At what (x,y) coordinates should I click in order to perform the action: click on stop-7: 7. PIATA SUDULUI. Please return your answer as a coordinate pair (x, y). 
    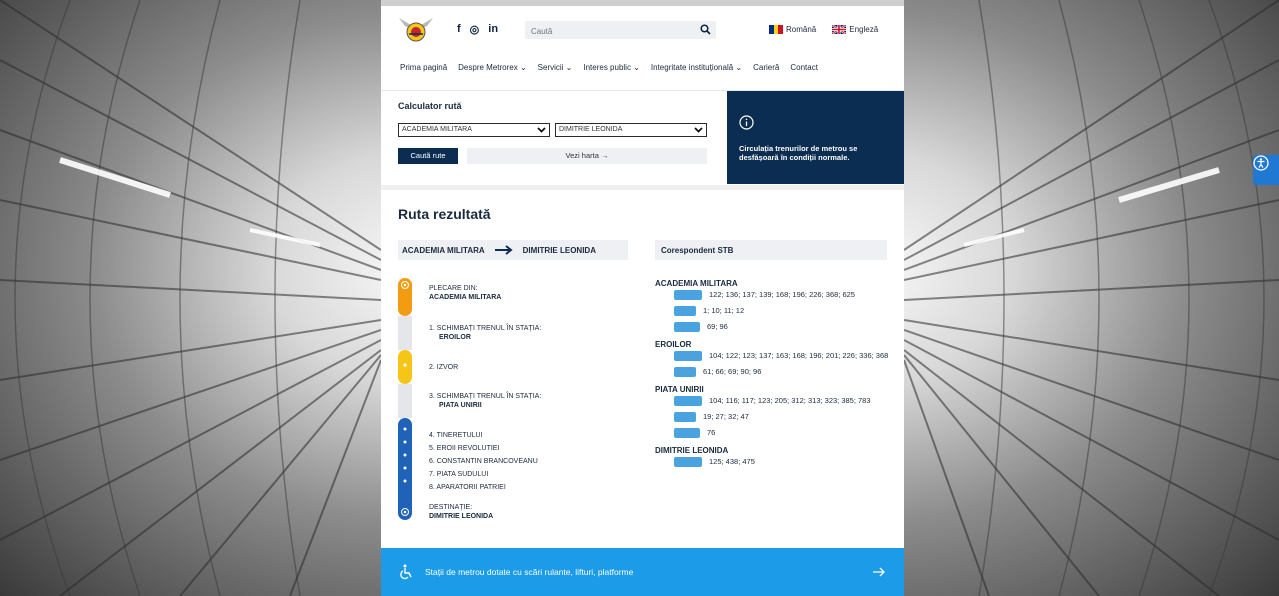
    Looking at the image, I should click on (459, 474).